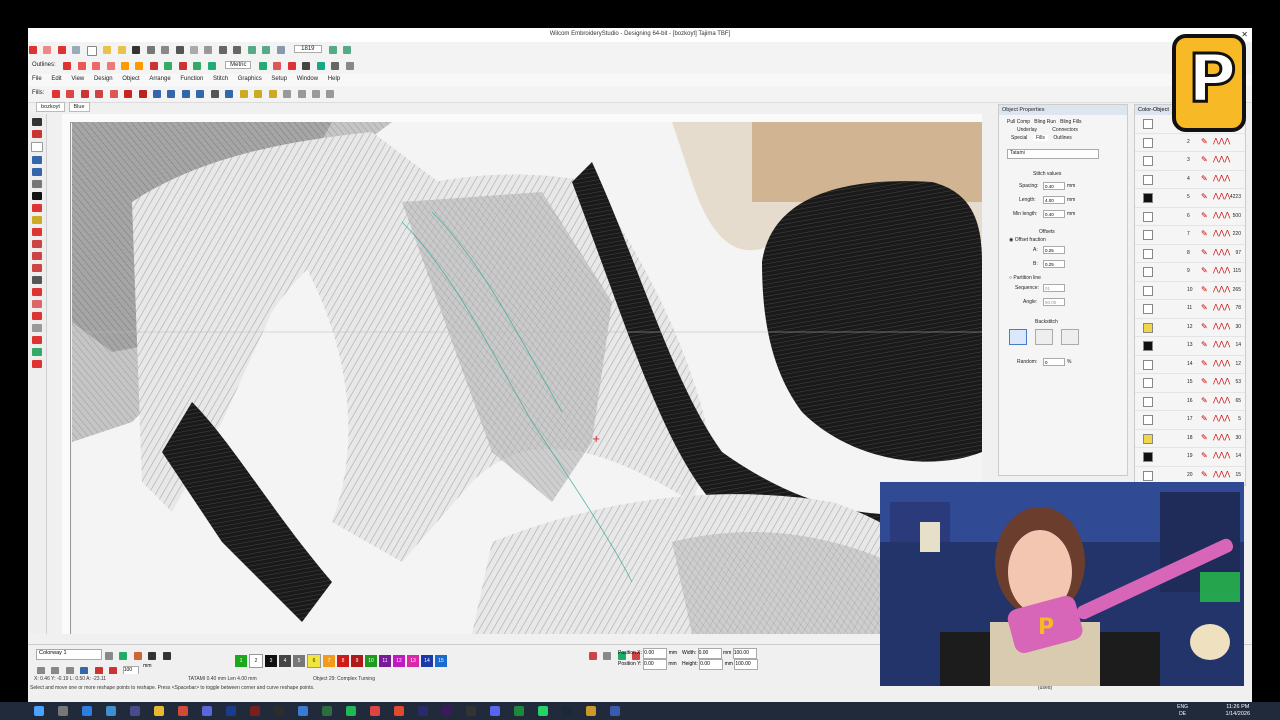 The width and height of the screenshot is (1280, 720). Describe the element at coordinates (615, 711) in the screenshot. I see `wilcom-taskbar-icon` at that location.